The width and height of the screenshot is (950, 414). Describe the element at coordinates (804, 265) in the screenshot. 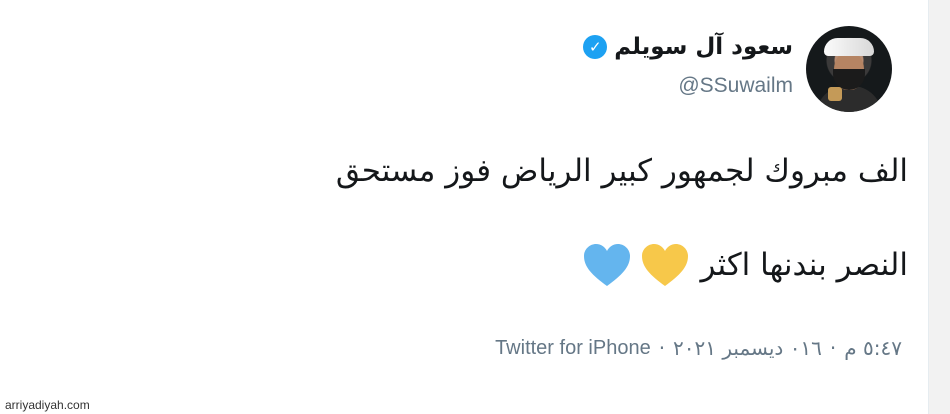

I see `tweet-line-2: النصر بندنها اكثر` at that location.